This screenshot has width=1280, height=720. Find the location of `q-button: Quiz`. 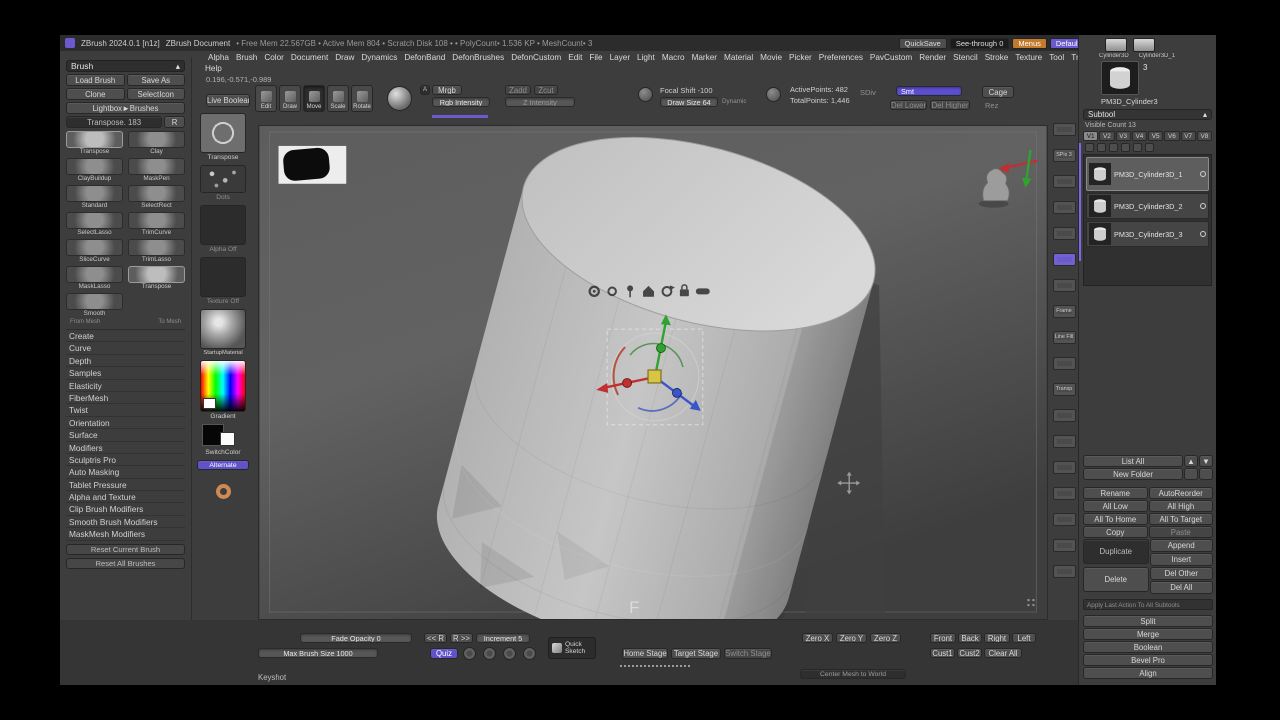

q-button: Quiz is located at coordinates (444, 653).